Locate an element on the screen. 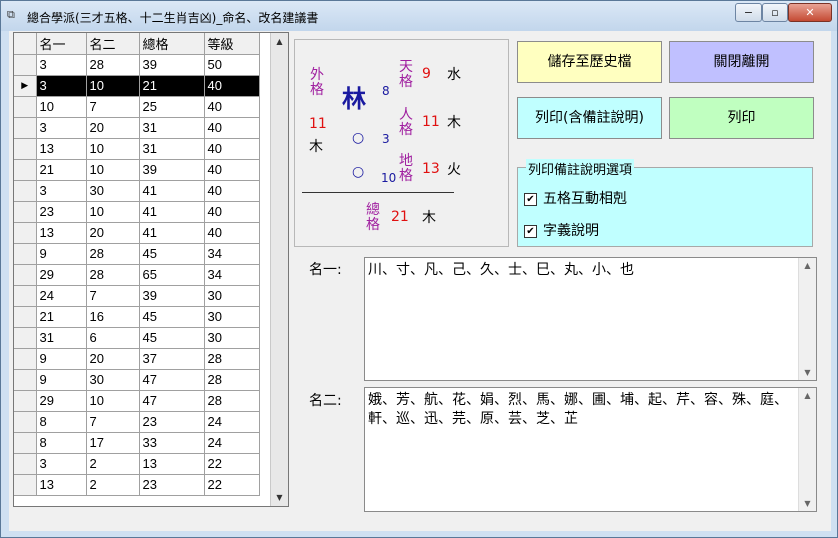  table-cell: 50 is located at coordinates (232, 65).